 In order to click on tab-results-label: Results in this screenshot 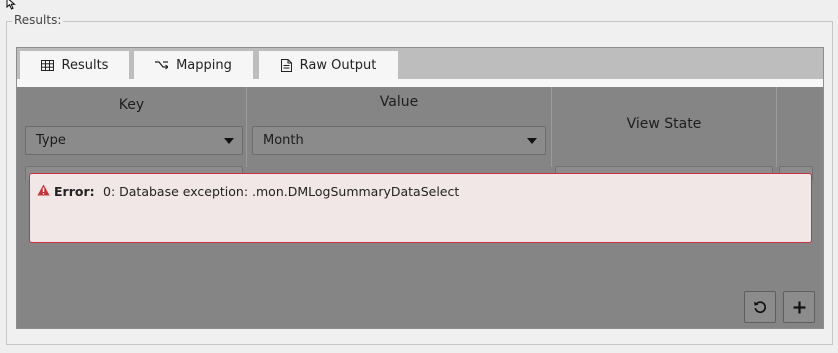, I will do `click(85, 65)`.